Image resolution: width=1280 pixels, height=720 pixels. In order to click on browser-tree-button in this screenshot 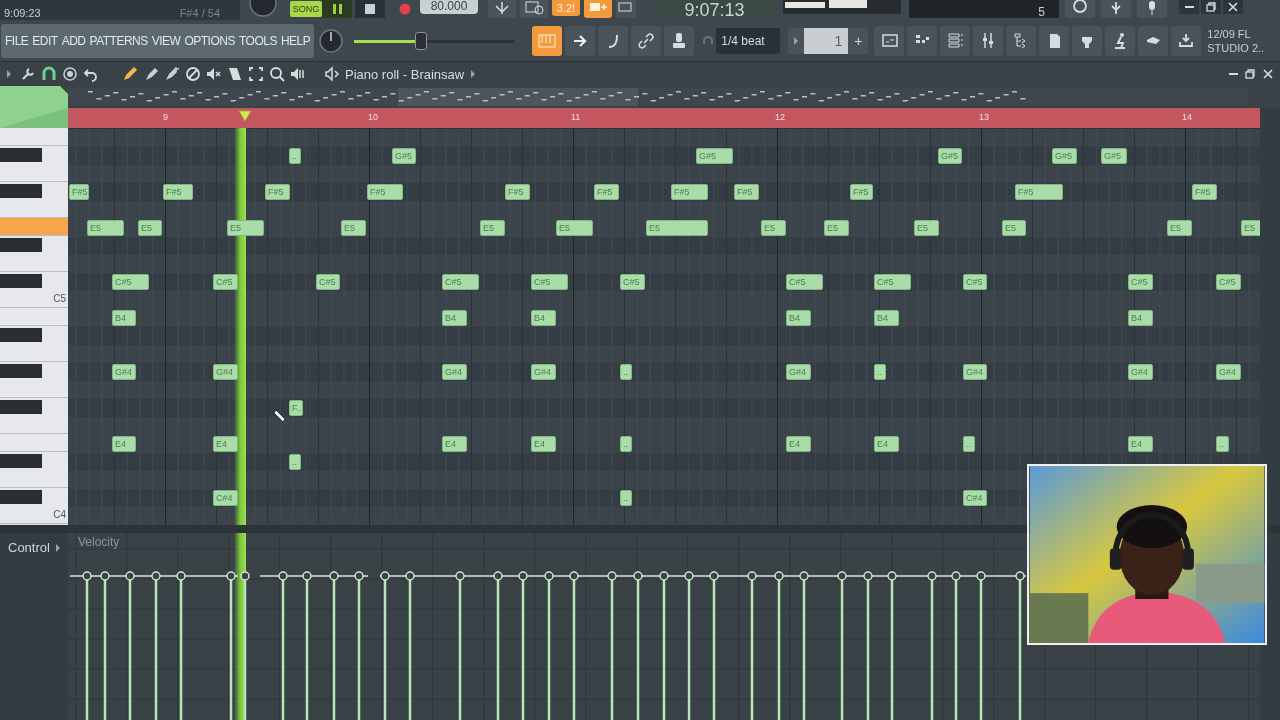, I will do `click(1021, 40)`.